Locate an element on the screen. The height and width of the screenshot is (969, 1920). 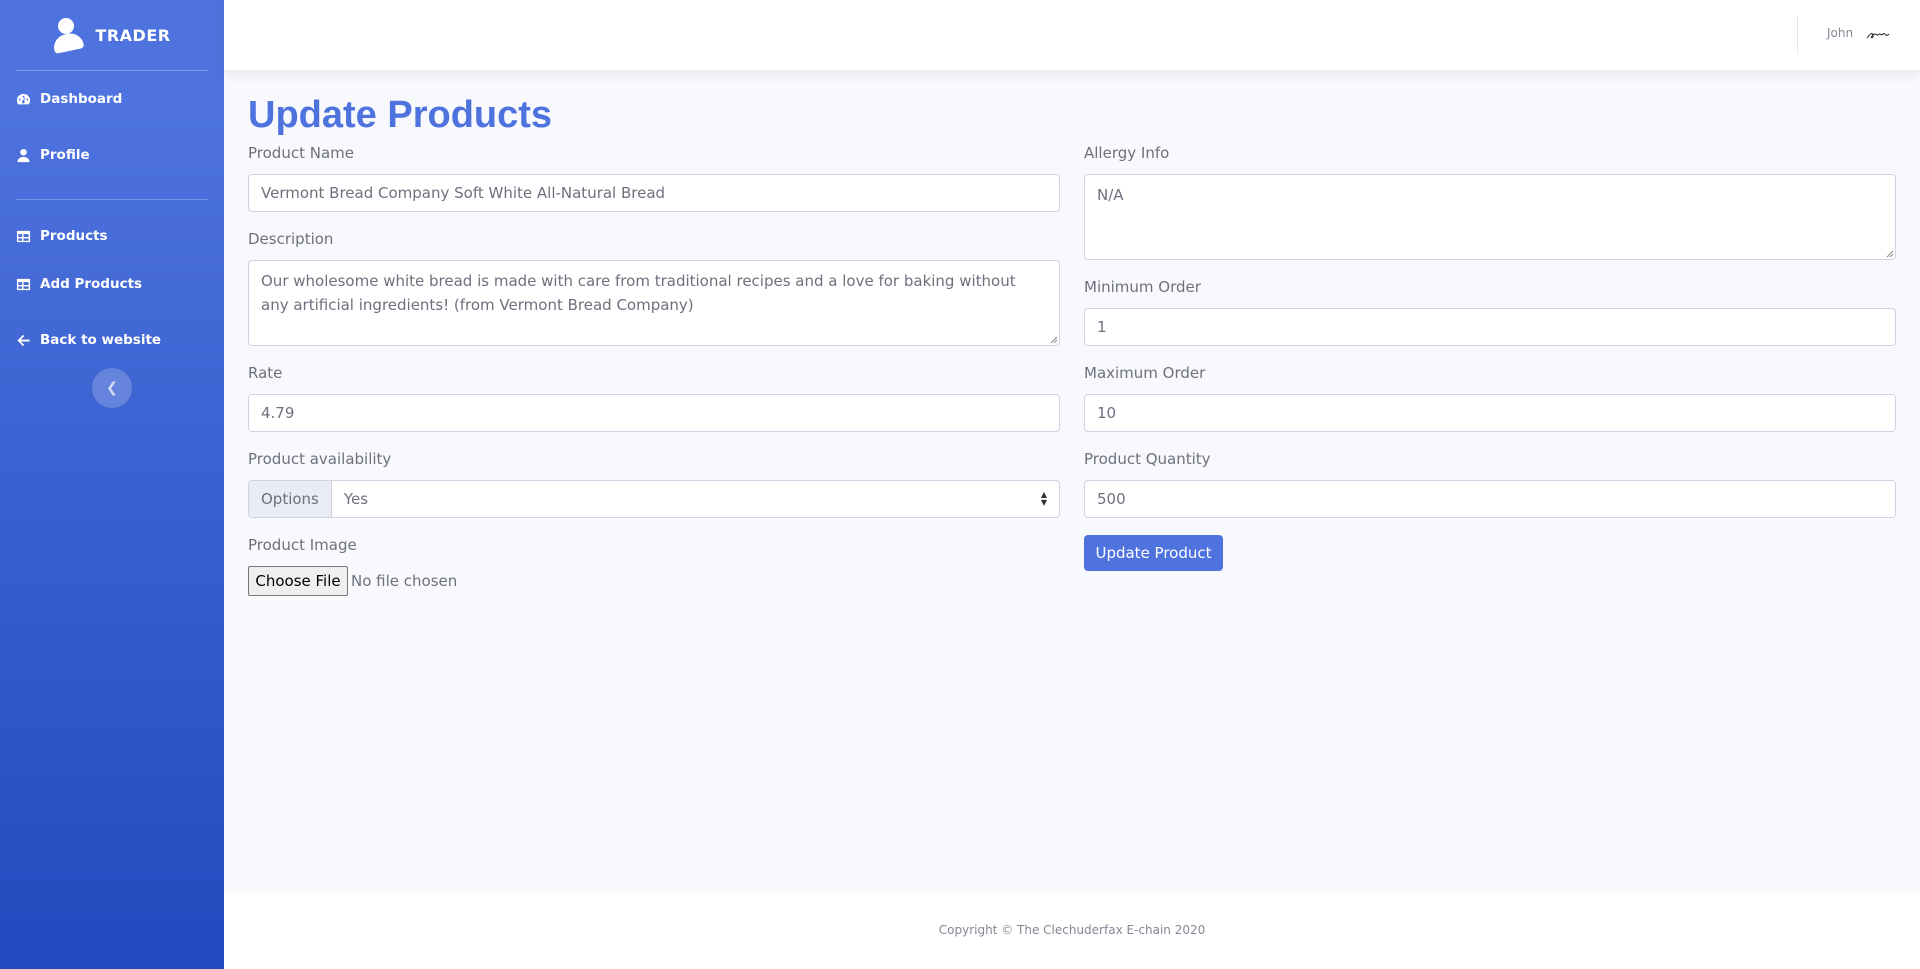
allergy-label: Allergy Info is located at coordinates (1127, 153).